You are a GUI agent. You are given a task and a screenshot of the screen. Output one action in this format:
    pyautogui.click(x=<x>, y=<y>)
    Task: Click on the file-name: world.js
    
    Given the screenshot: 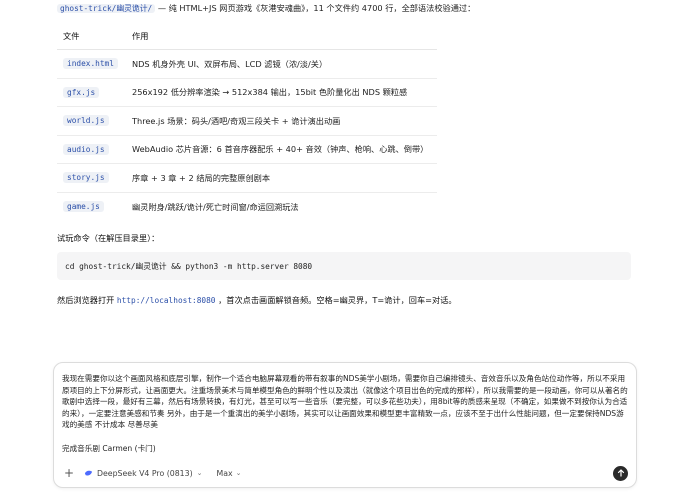 What is the action you would take?
    pyautogui.click(x=86, y=121)
    